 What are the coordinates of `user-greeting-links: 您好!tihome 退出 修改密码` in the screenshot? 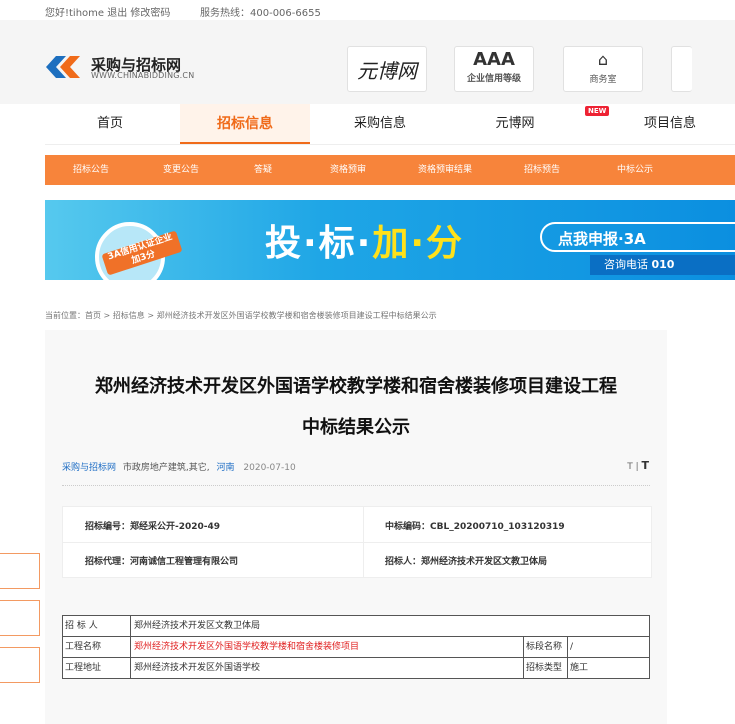 It's located at (107, 11).